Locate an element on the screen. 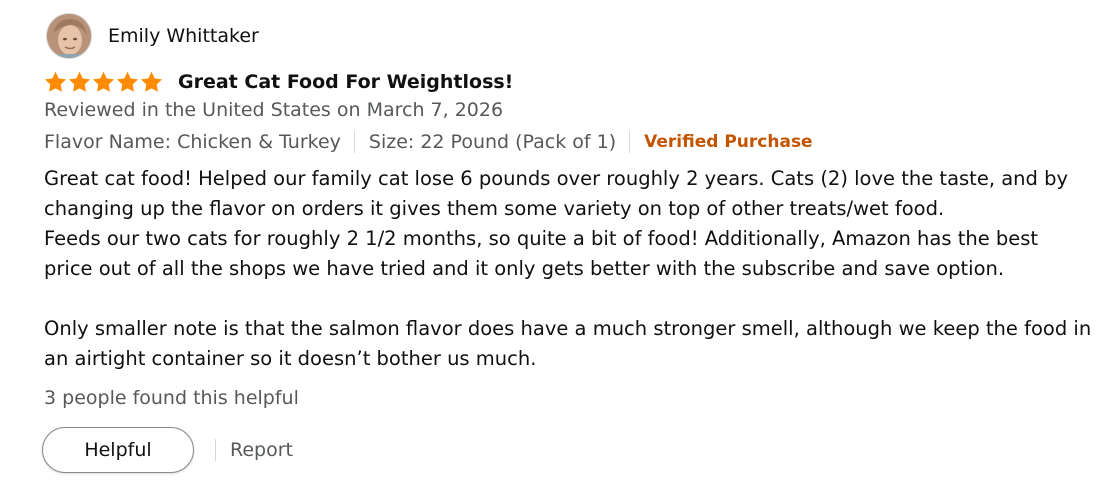 The image size is (1116, 485). report-link: Report is located at coordinates (261, 450).